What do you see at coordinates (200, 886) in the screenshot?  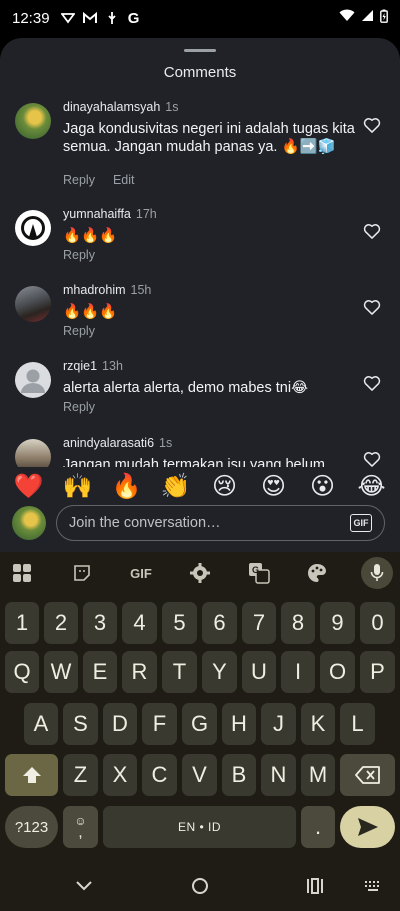 I see `home-circle-icon` at bounding box center [200, 886].